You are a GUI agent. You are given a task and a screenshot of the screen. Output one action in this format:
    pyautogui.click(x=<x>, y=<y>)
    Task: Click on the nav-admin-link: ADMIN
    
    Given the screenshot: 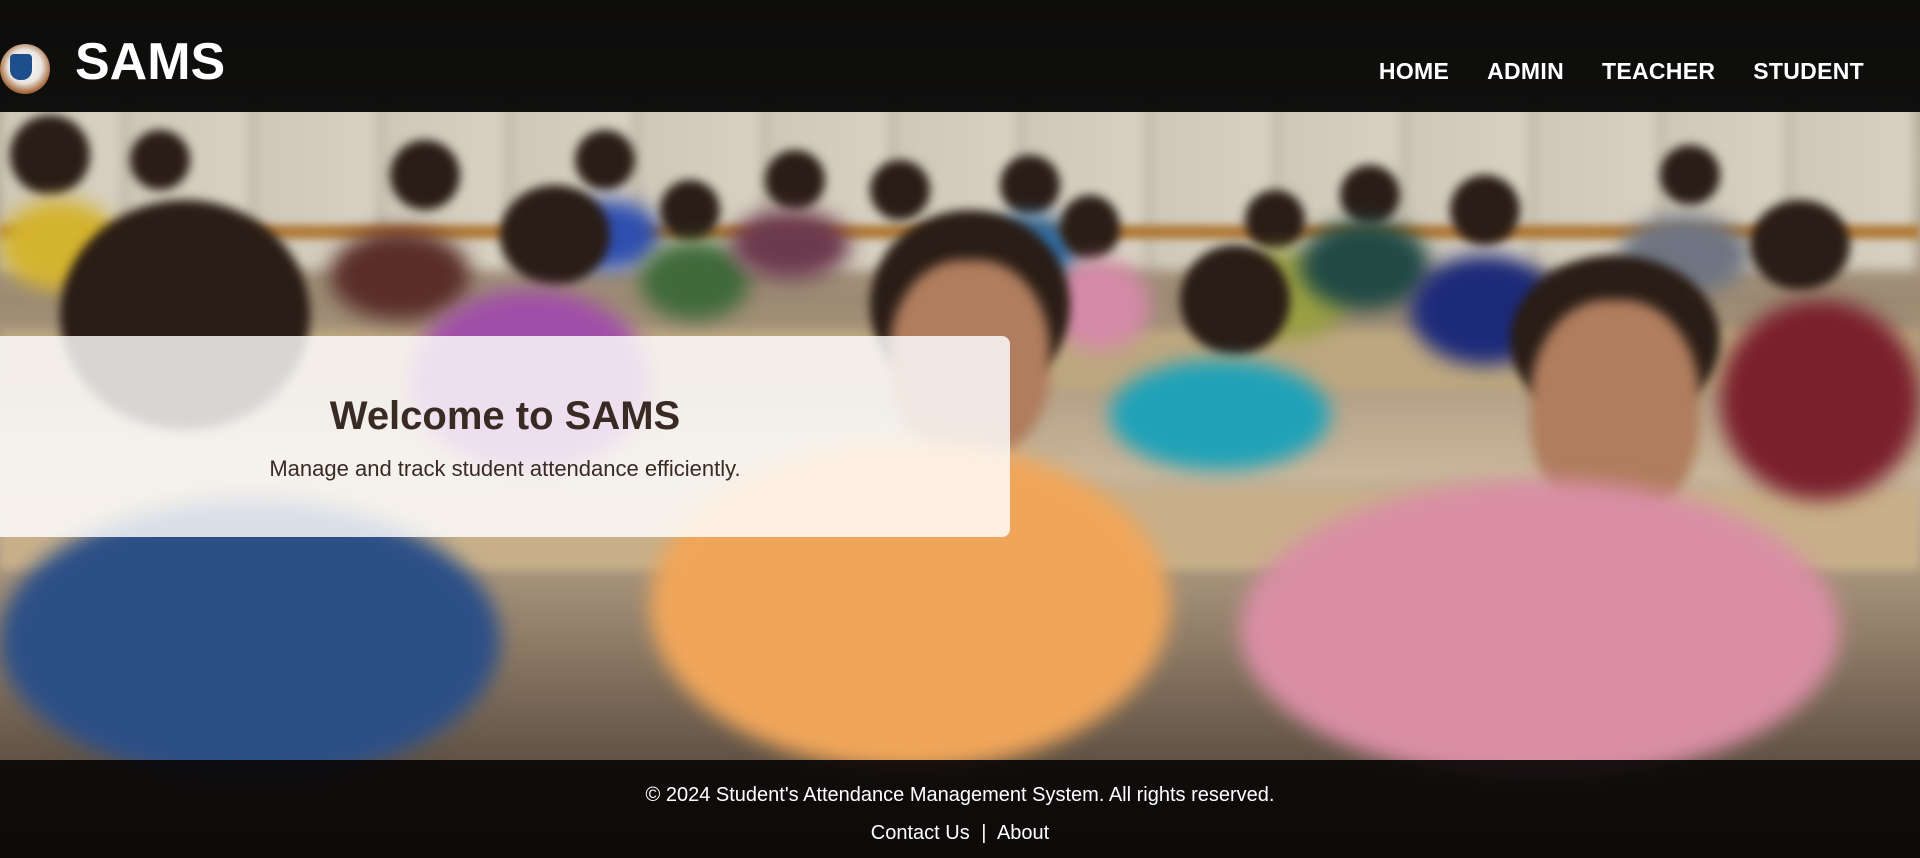 What is the action you would take?
    pyautogui.click(x=1525, y=71)
    